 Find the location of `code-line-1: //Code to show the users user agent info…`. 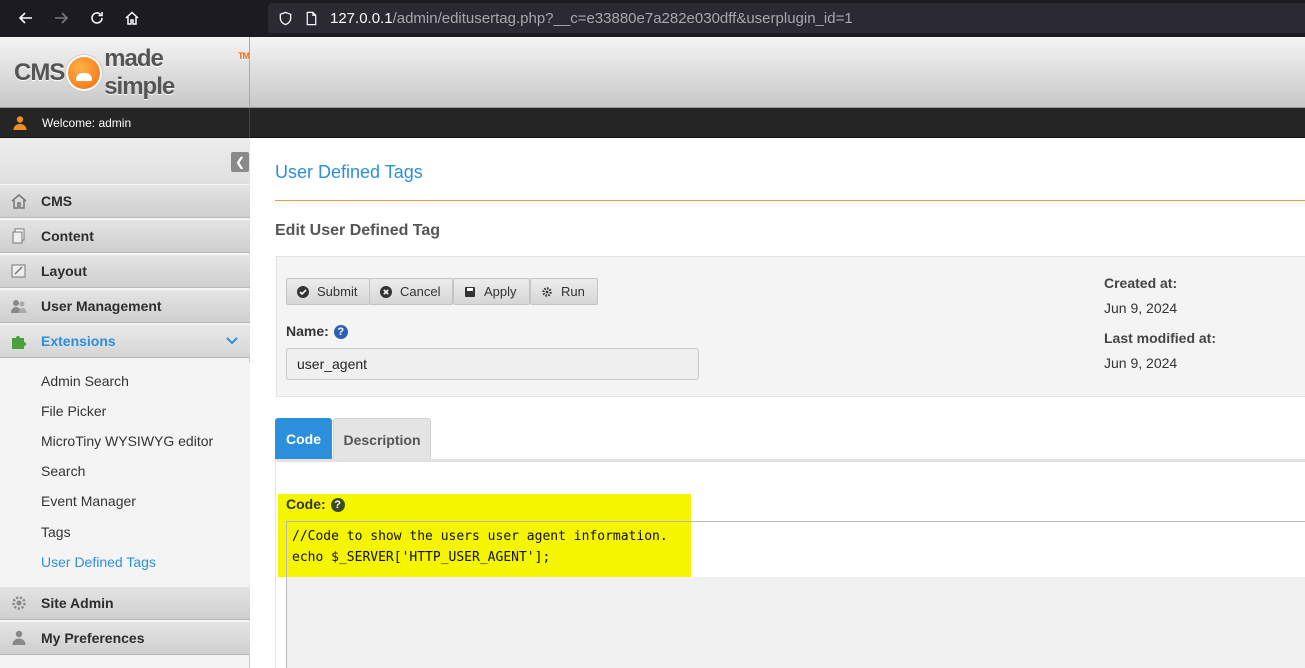

code-line-1: //Code to show the users user agent info… is located at coordinates (480, 536).